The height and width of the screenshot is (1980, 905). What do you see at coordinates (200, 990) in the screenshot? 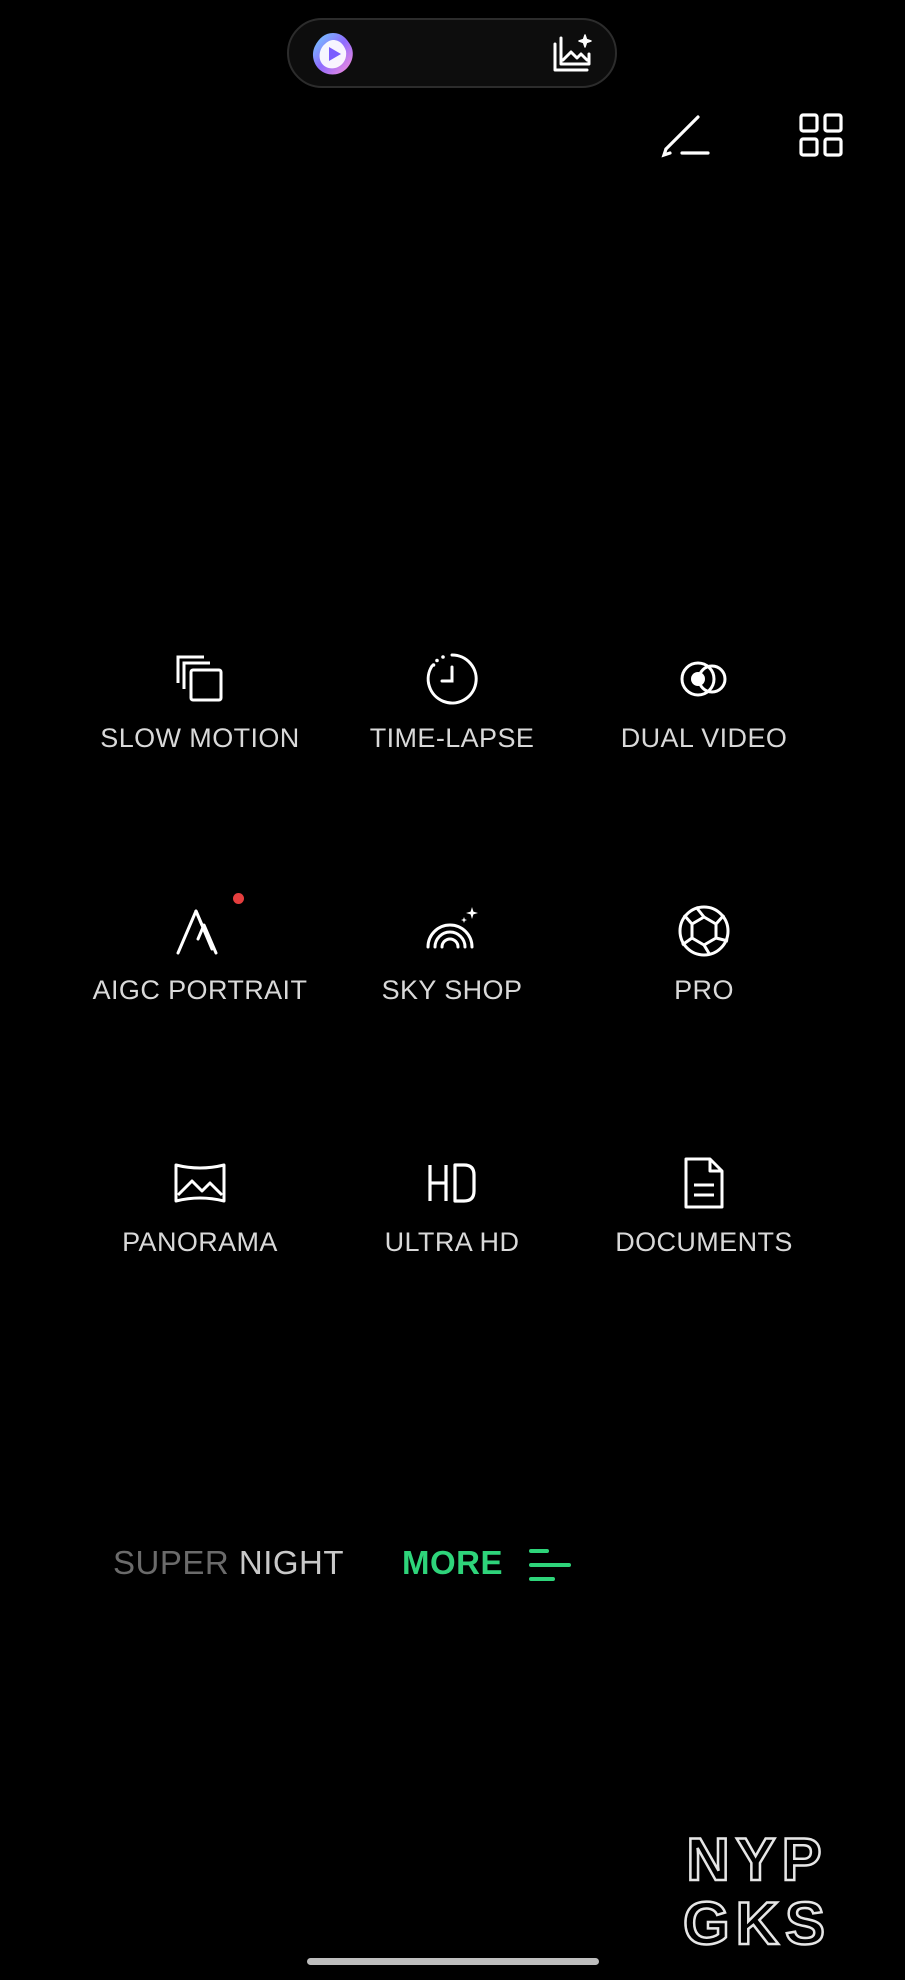
I see `mode-label: AIGC PORTRAIT` at bounding box center [200, 990].